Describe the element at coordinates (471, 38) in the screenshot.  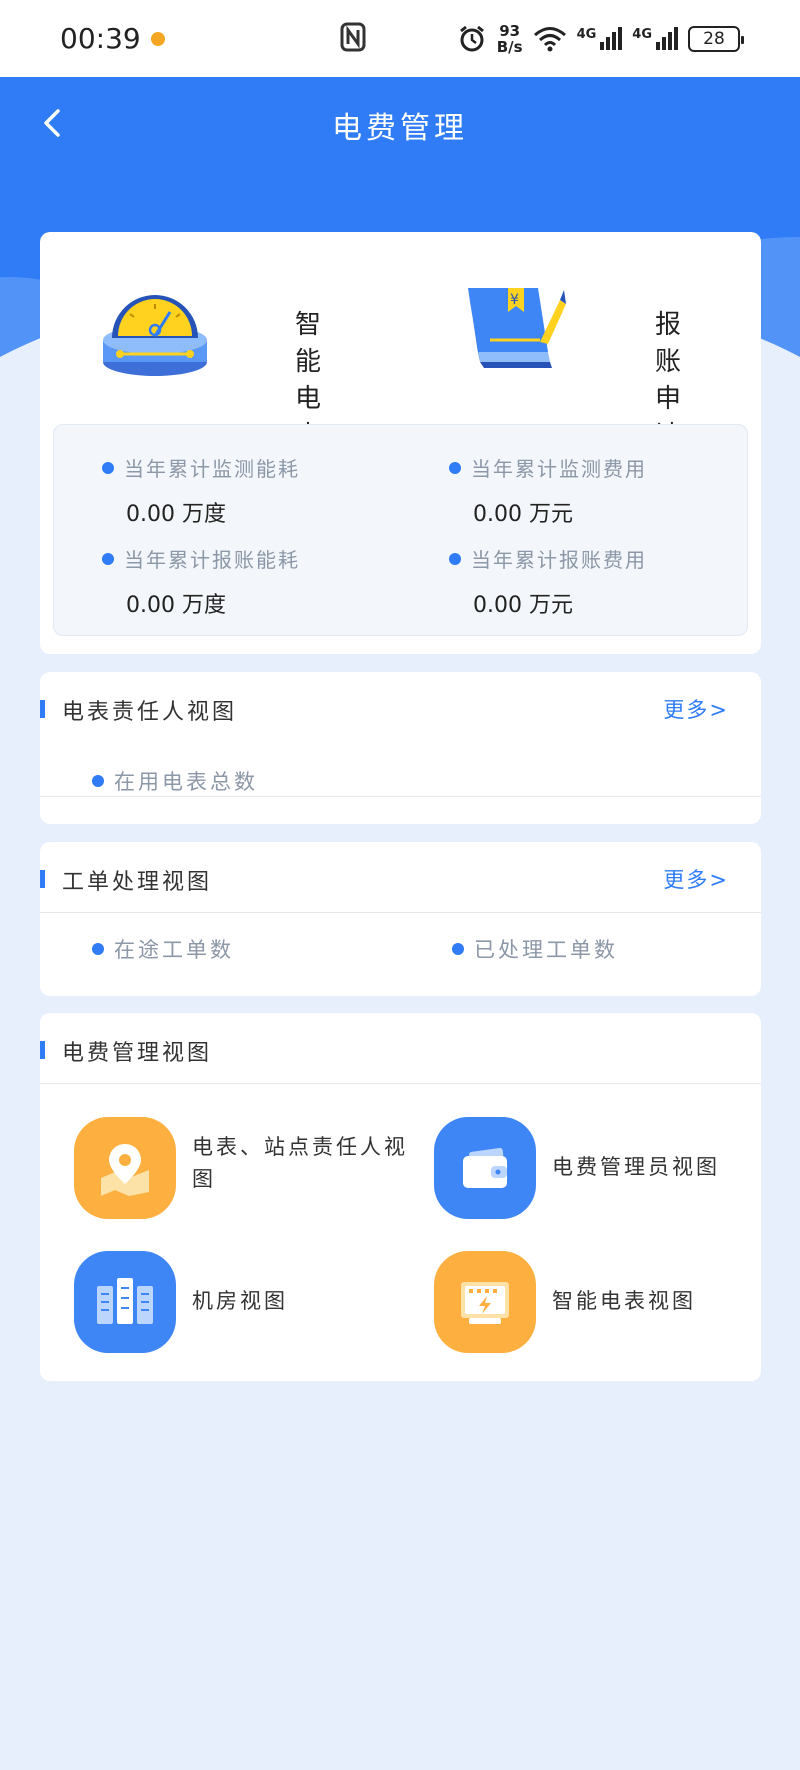
I see `alarm-icon` at that location.